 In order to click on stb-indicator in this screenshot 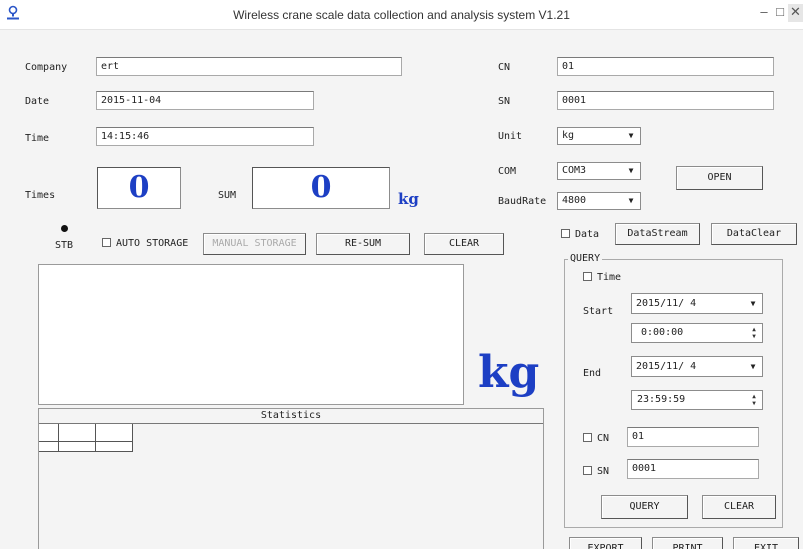, I will do `click(64, 228)`.